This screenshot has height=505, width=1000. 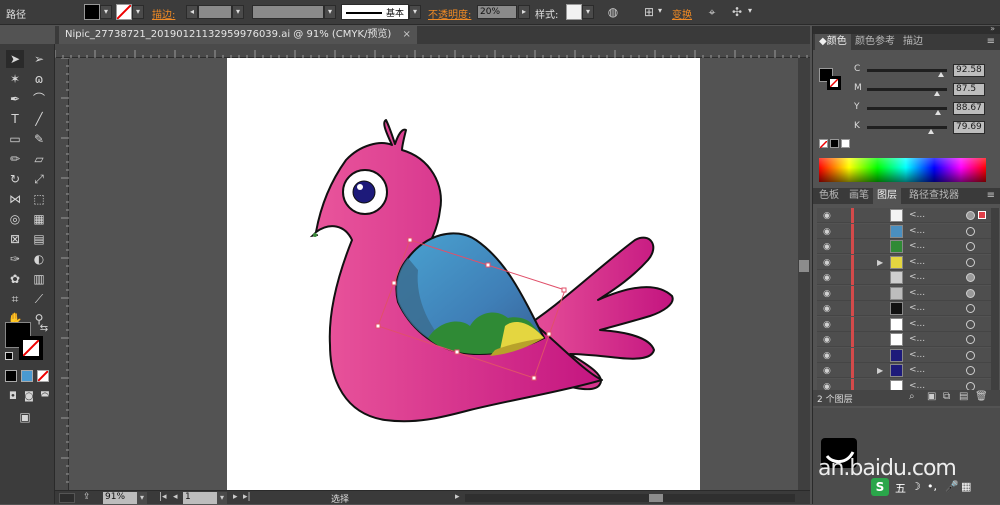 What do you see at coordinates (880, 370) in the screenshot?
I see `expand-arrow-icon: ▶` at bounding box center [880, 370].